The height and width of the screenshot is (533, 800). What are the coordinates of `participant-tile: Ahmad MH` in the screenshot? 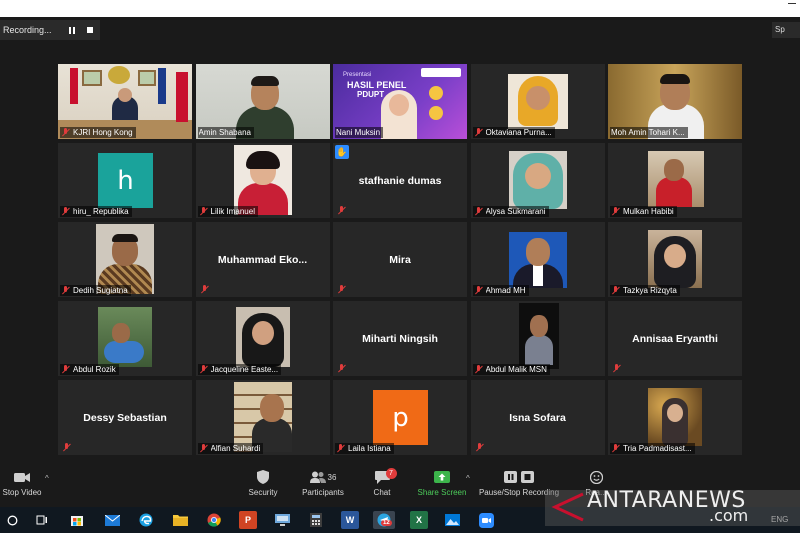 It's located at (537, 259).